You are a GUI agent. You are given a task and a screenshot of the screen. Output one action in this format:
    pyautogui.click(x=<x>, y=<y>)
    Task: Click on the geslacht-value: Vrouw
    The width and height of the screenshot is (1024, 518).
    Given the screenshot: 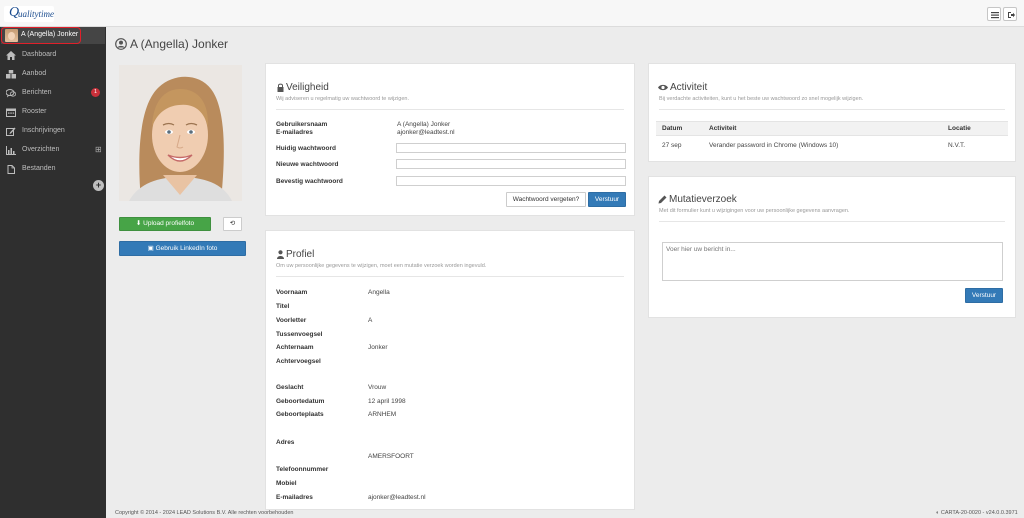 What is the action you would take?
    pyautogui.click(x=377, y=387)
    